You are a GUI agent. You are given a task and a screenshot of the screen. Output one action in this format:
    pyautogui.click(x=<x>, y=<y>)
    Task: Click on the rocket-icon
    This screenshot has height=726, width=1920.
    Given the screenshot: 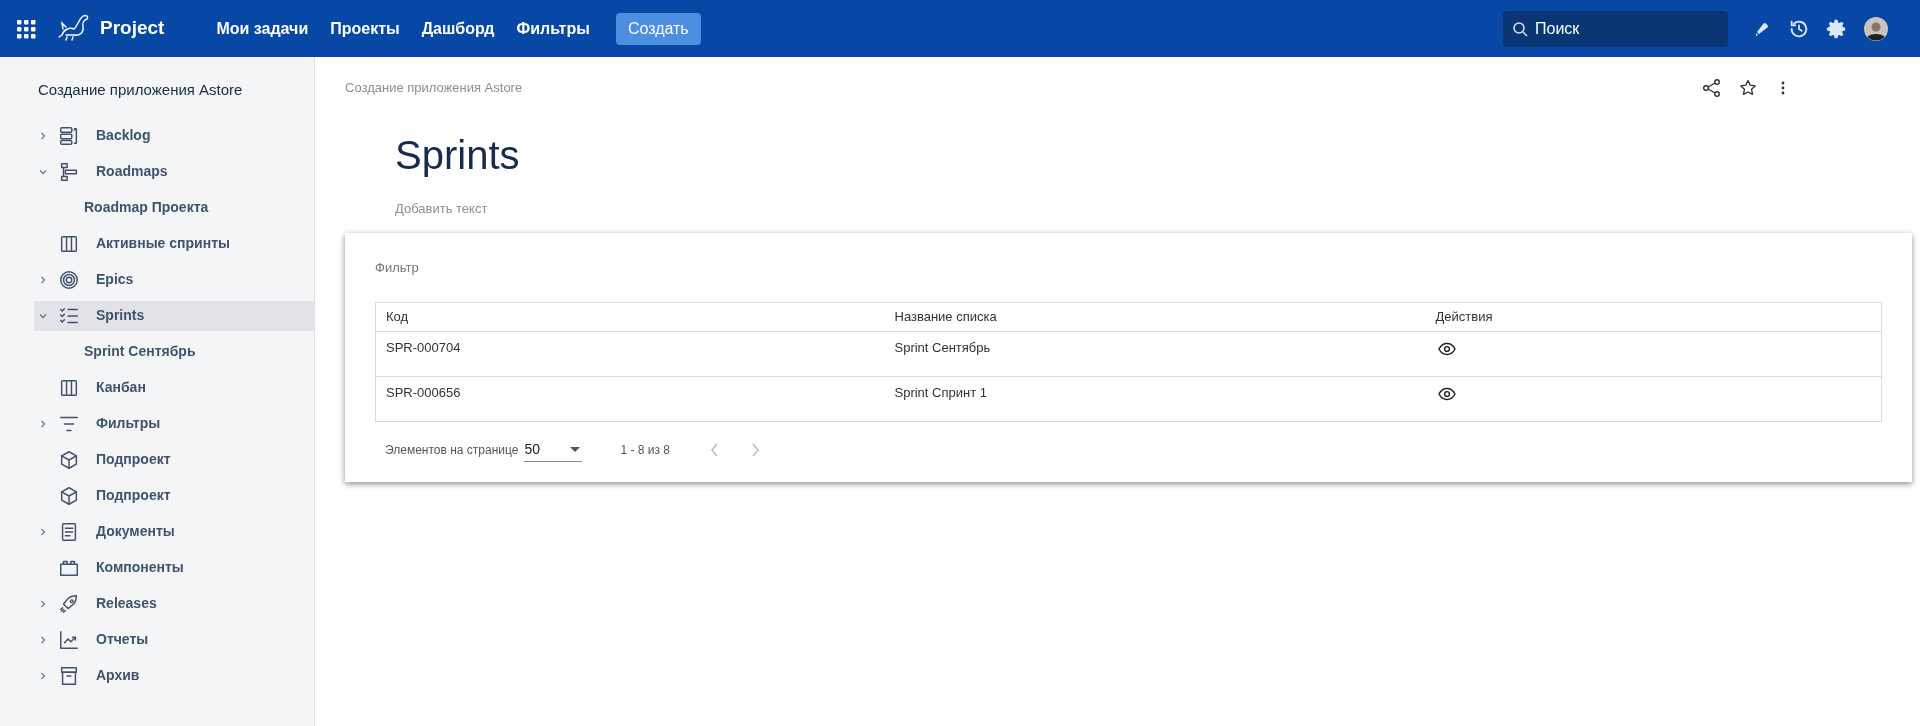 What is the action you would take?
    pyautogui.click(x=69, y=603)
    